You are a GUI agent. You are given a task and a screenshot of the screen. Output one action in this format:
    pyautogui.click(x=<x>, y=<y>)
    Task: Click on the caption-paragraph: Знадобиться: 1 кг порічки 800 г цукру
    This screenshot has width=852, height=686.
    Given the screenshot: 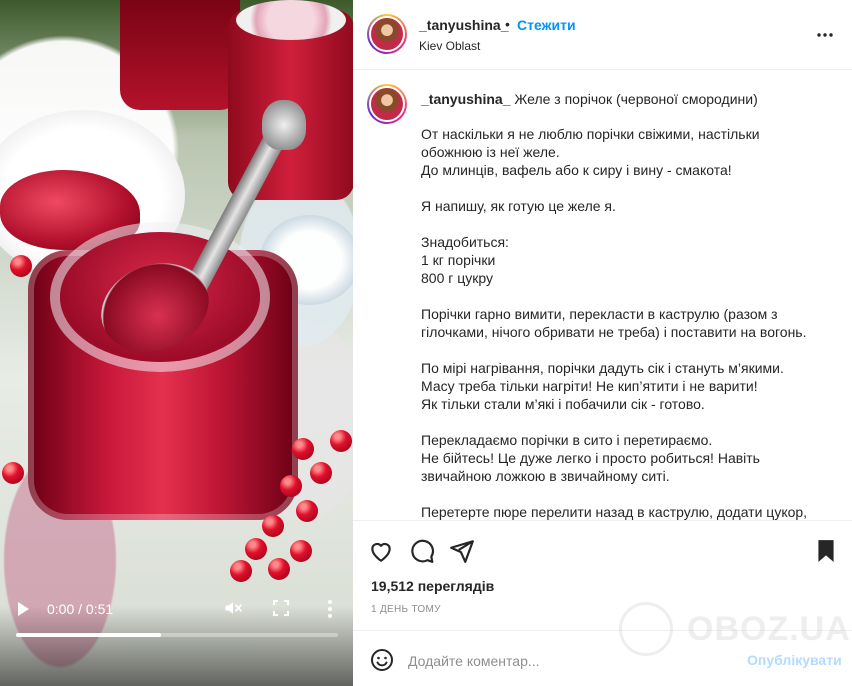 What is the action you would take?
    pyautogui.click(x=626, y=260)
    